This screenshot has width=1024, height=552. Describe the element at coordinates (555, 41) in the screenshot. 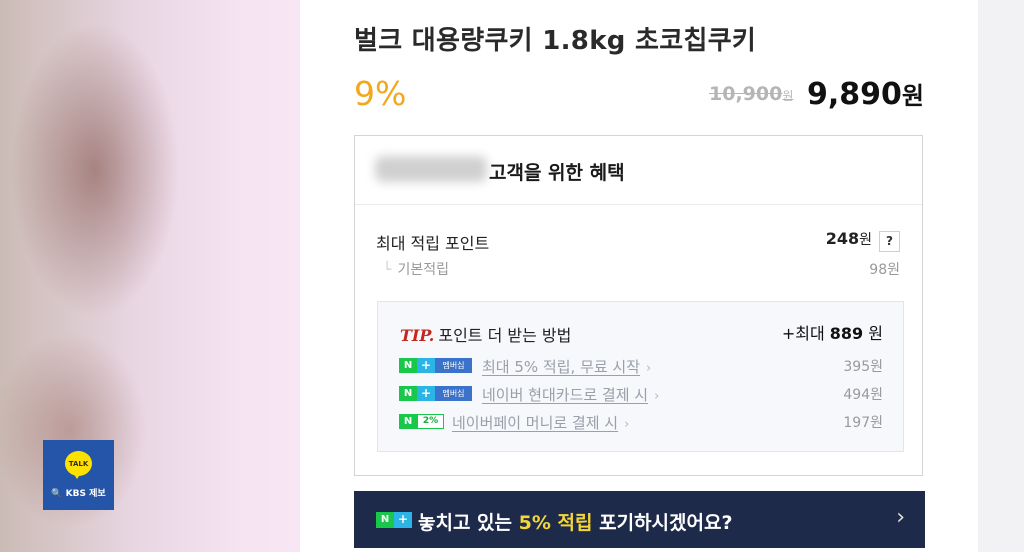

I see `product-title: 벌크 대용량쿠키 1.8kg 초코칩쿠키` at that location.